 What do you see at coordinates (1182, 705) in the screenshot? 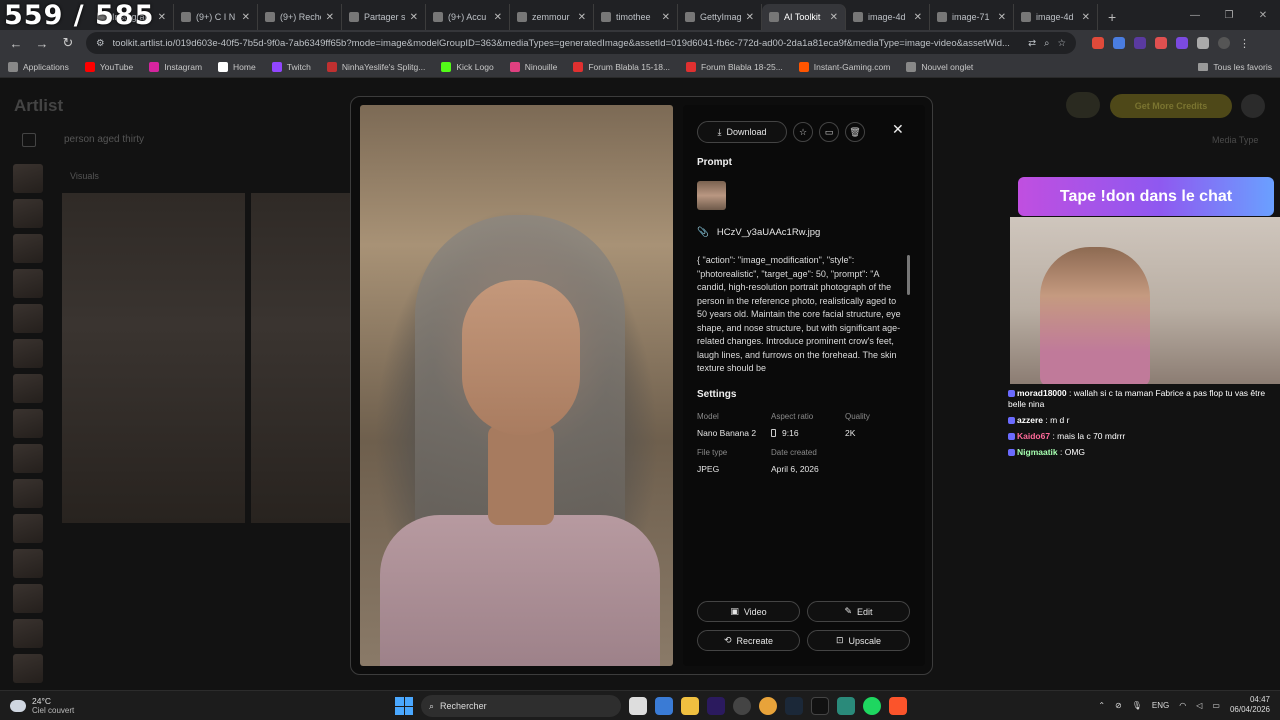
I see `wifi-icon: ◠` at bounding box center [1182, 705].